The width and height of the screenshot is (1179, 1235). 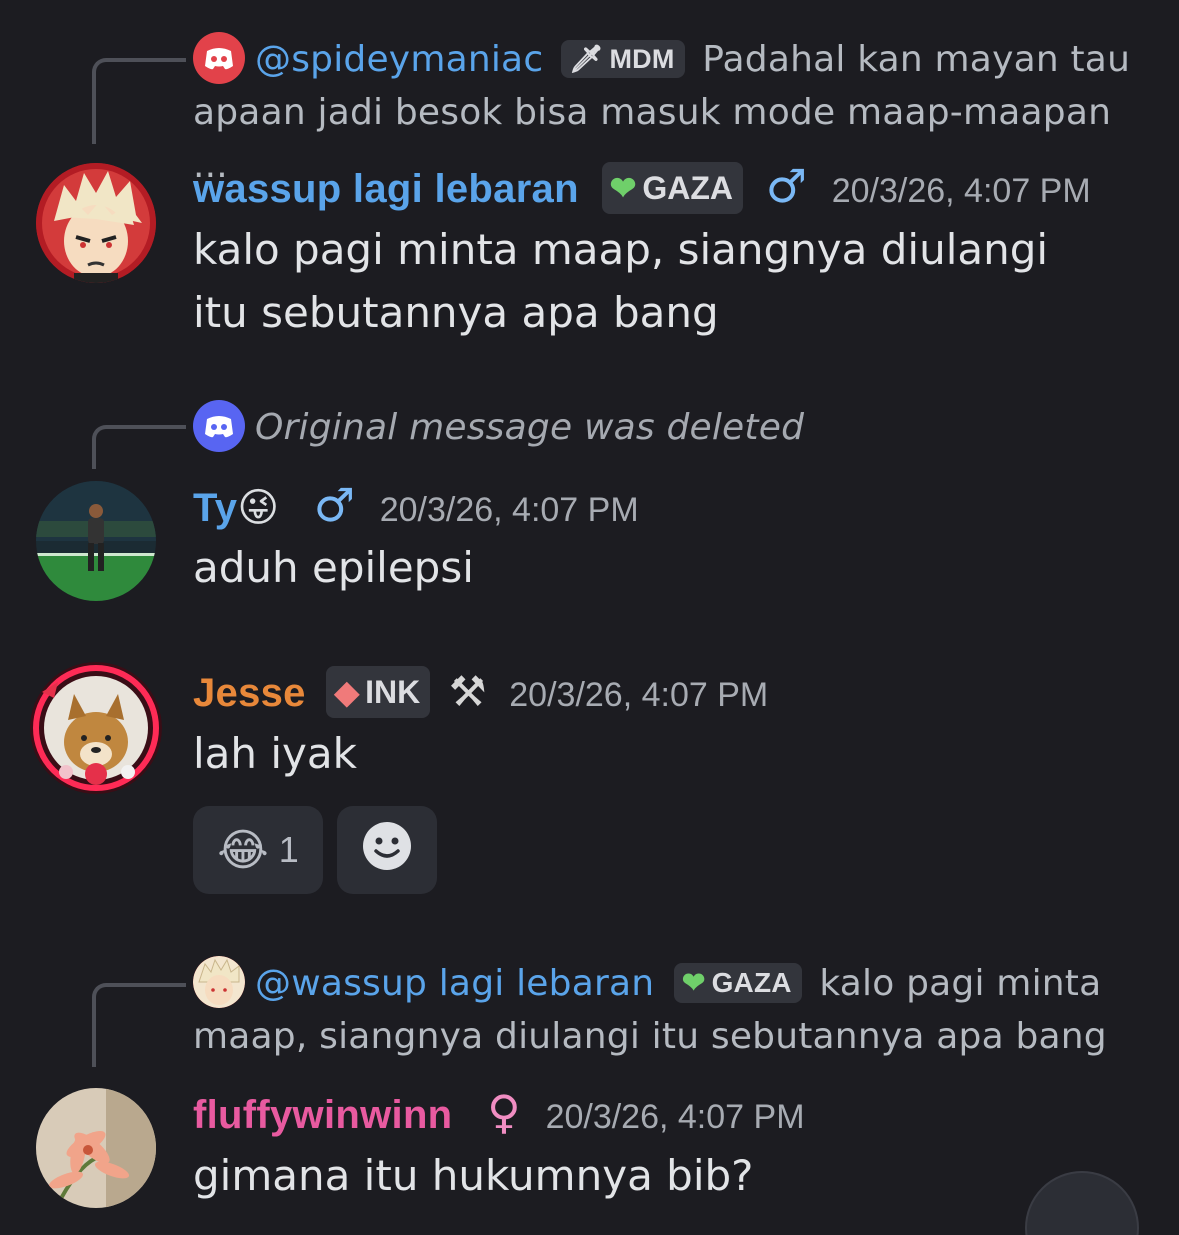 I want to click on reply-author: @spideymaniac, so click(x=399, y=59).